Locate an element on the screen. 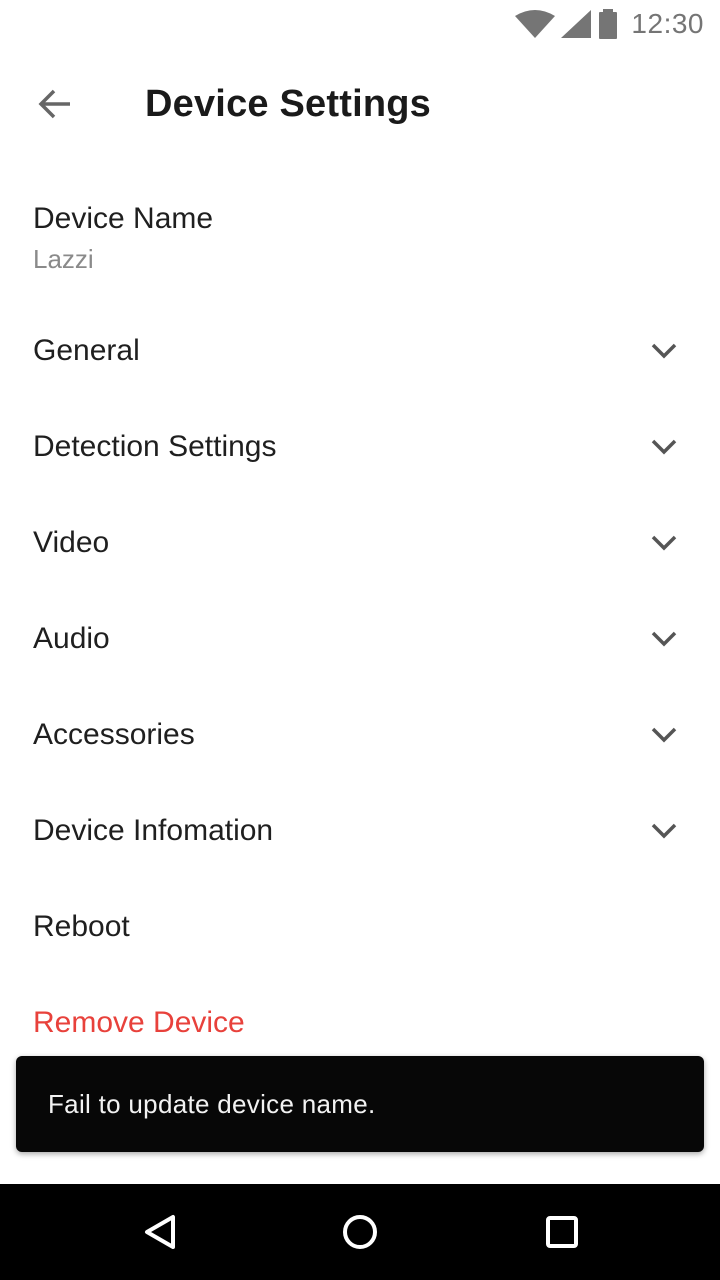 The width and height of the screenshot is (720, 1280). system-nav-bar is located at coordinates (360, 1232).